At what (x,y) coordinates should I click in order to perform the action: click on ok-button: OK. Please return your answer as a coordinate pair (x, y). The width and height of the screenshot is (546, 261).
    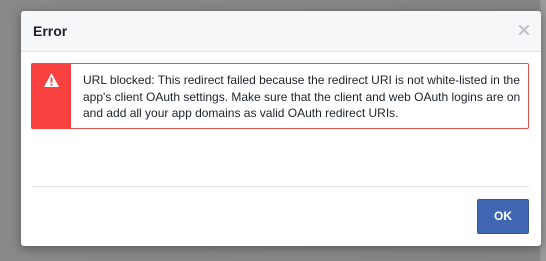
    Looking at the image, I should click on (503, 216).